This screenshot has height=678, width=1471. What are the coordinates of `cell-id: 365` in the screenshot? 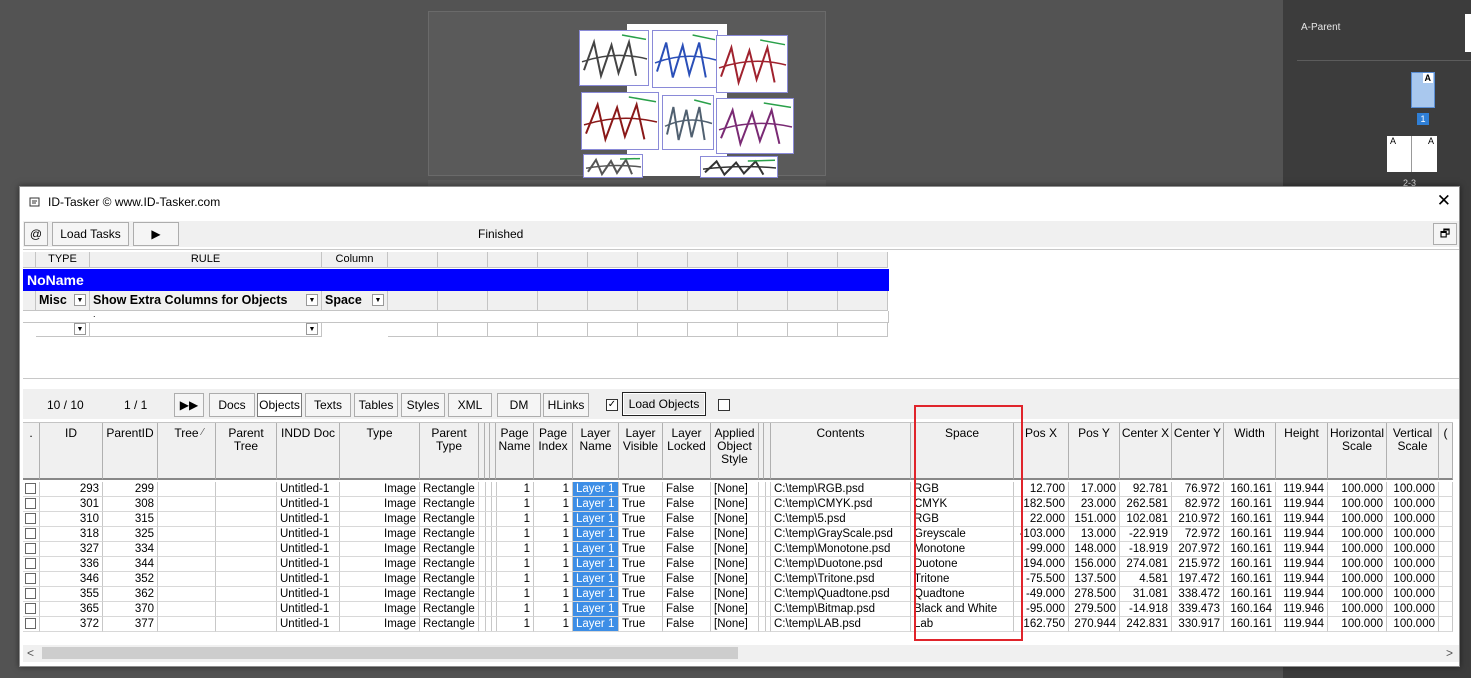 It's located at (71, 609).